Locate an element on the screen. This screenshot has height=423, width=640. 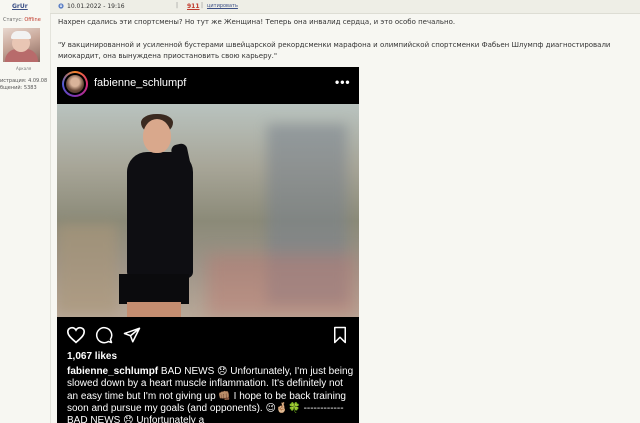
post-icon is located at coordinates (61, 6).